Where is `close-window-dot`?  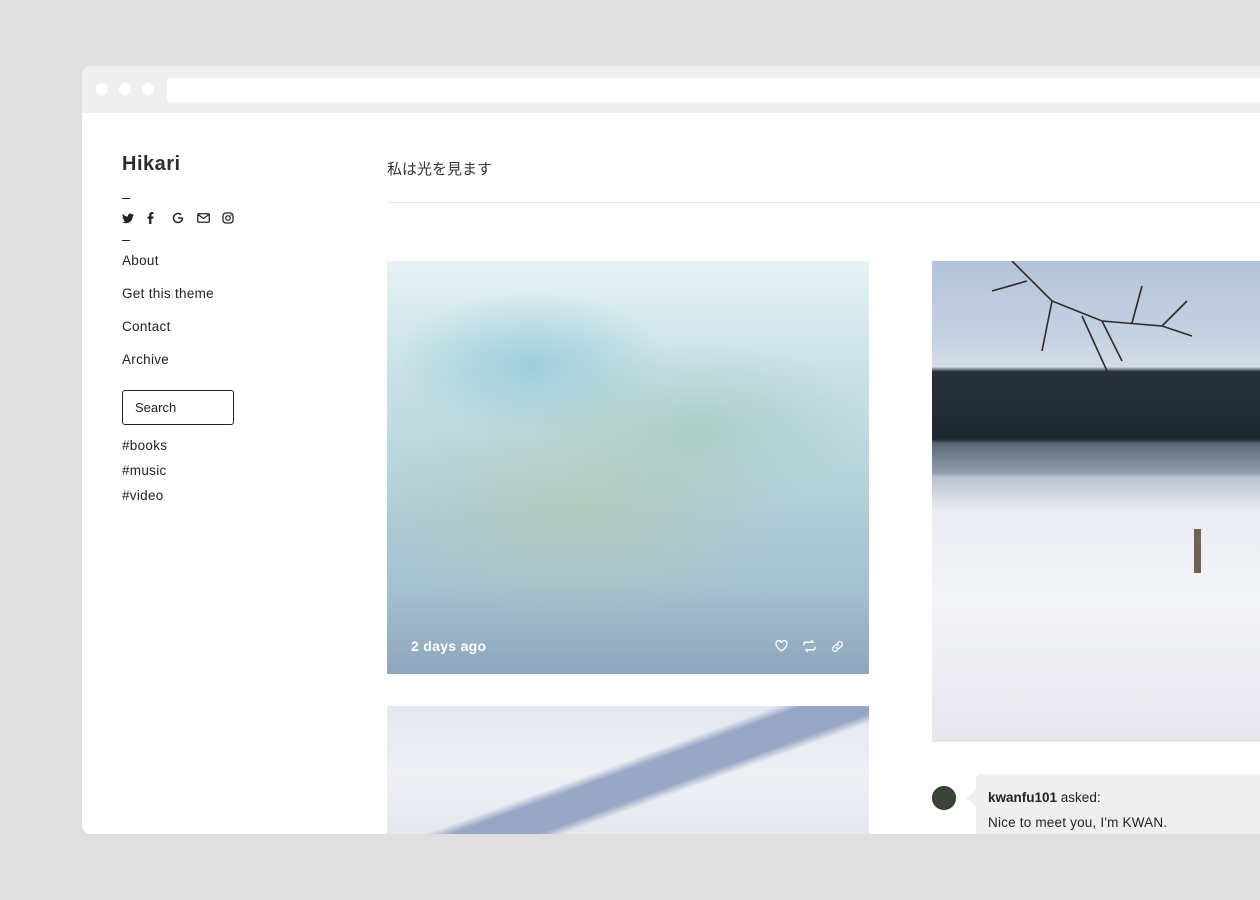 close-window-dot is located at coordinates (102, 89).